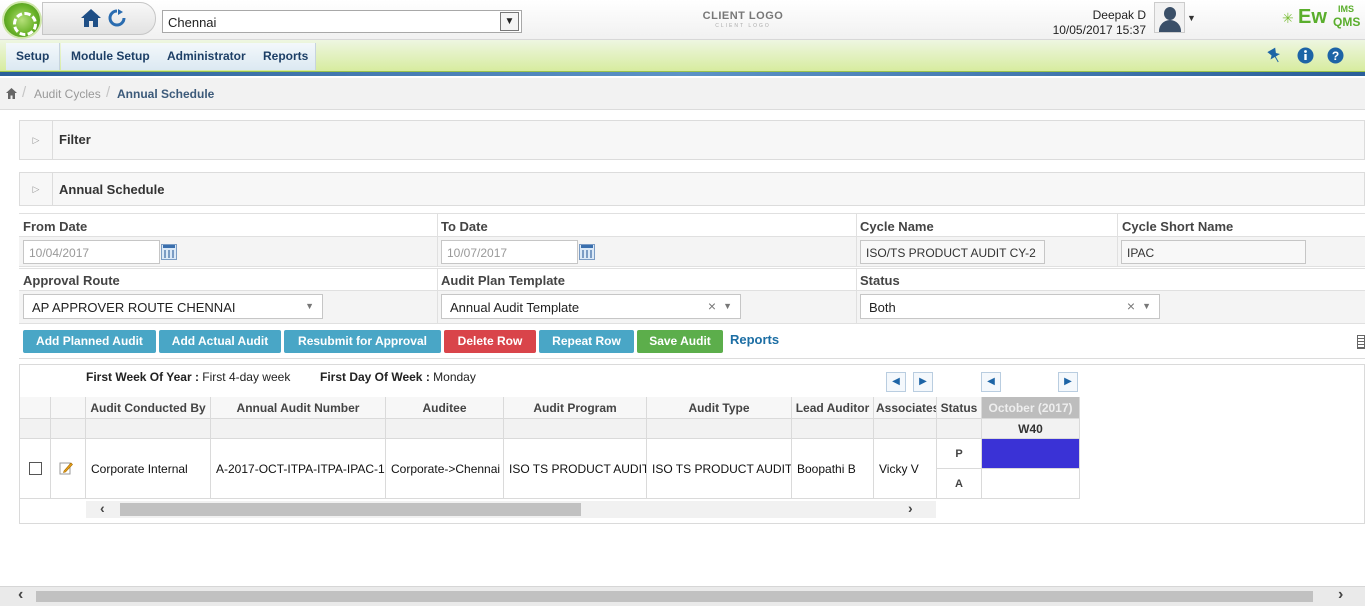 The height and width of the screenshot is (606, 1365). I want to click on col-associates: Associates, so click(905, 408).